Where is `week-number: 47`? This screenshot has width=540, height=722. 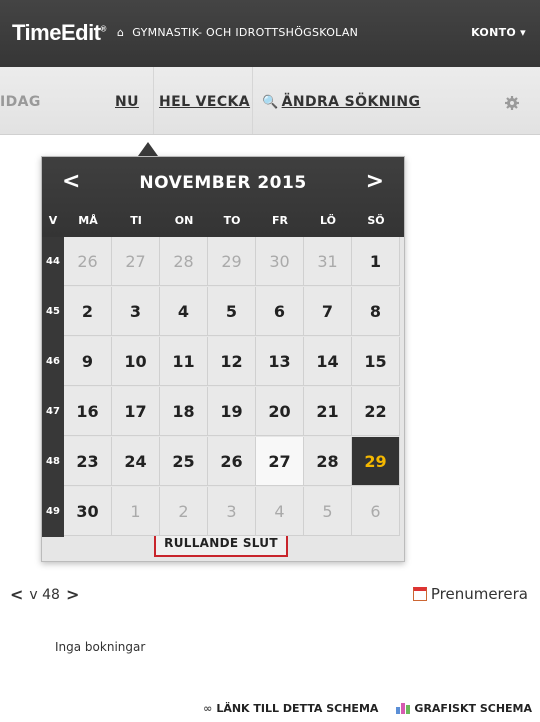 week-number: 47 is located at coordinates (53, 411).